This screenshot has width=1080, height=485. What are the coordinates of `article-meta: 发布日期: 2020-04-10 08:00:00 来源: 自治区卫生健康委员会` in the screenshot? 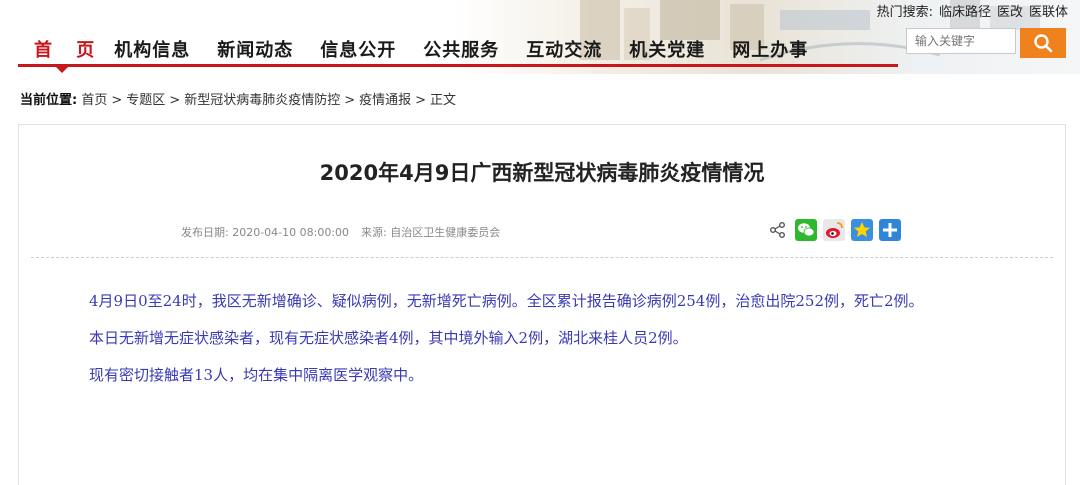 It's located at (340, 232).